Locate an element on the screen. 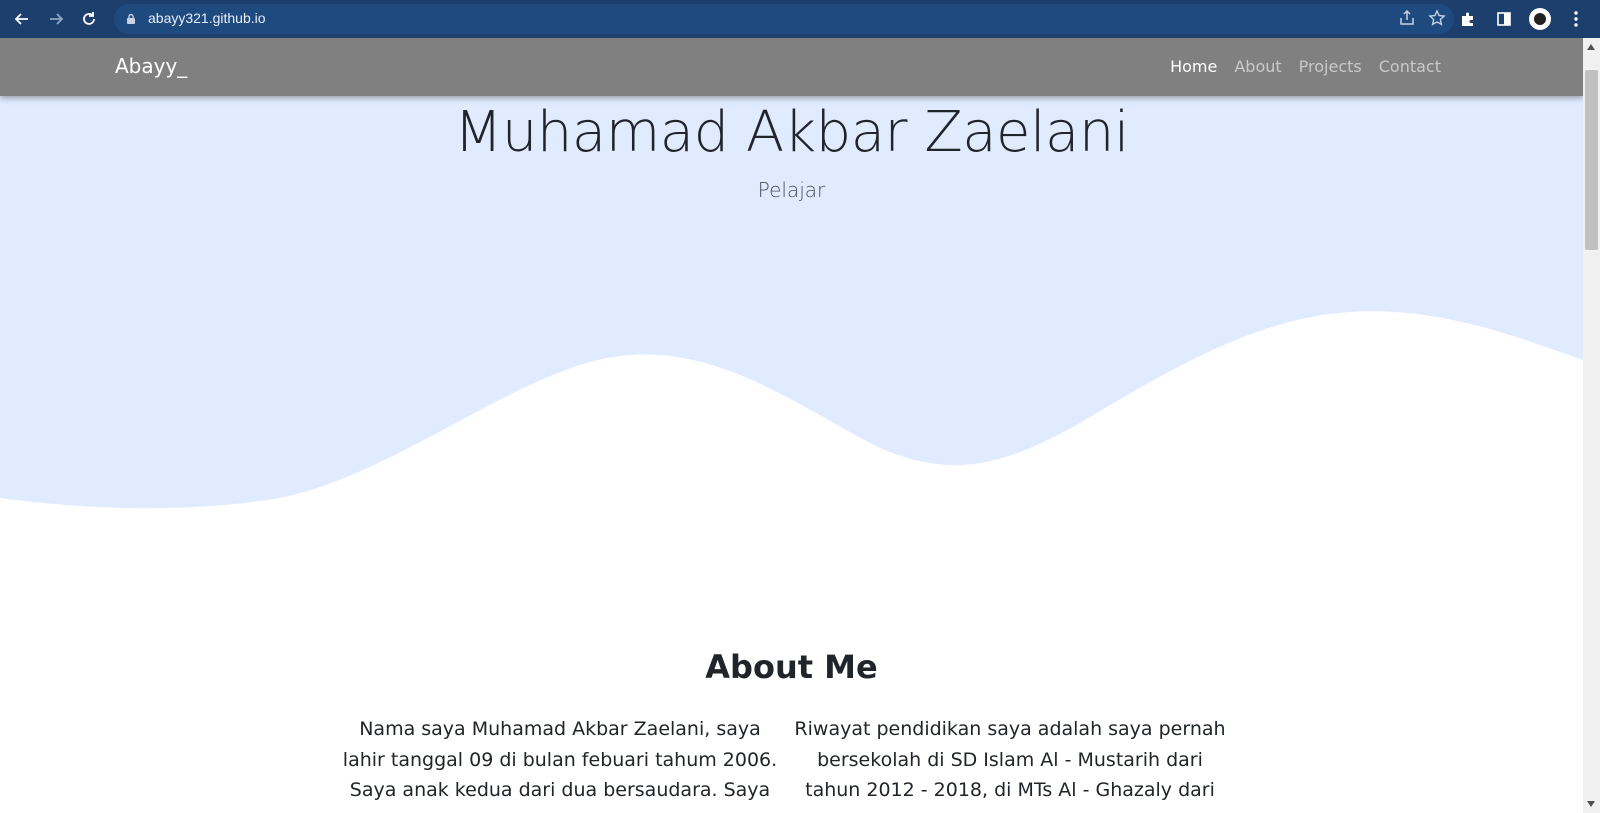  side-panel-button is located at coordinates (1504, 19).